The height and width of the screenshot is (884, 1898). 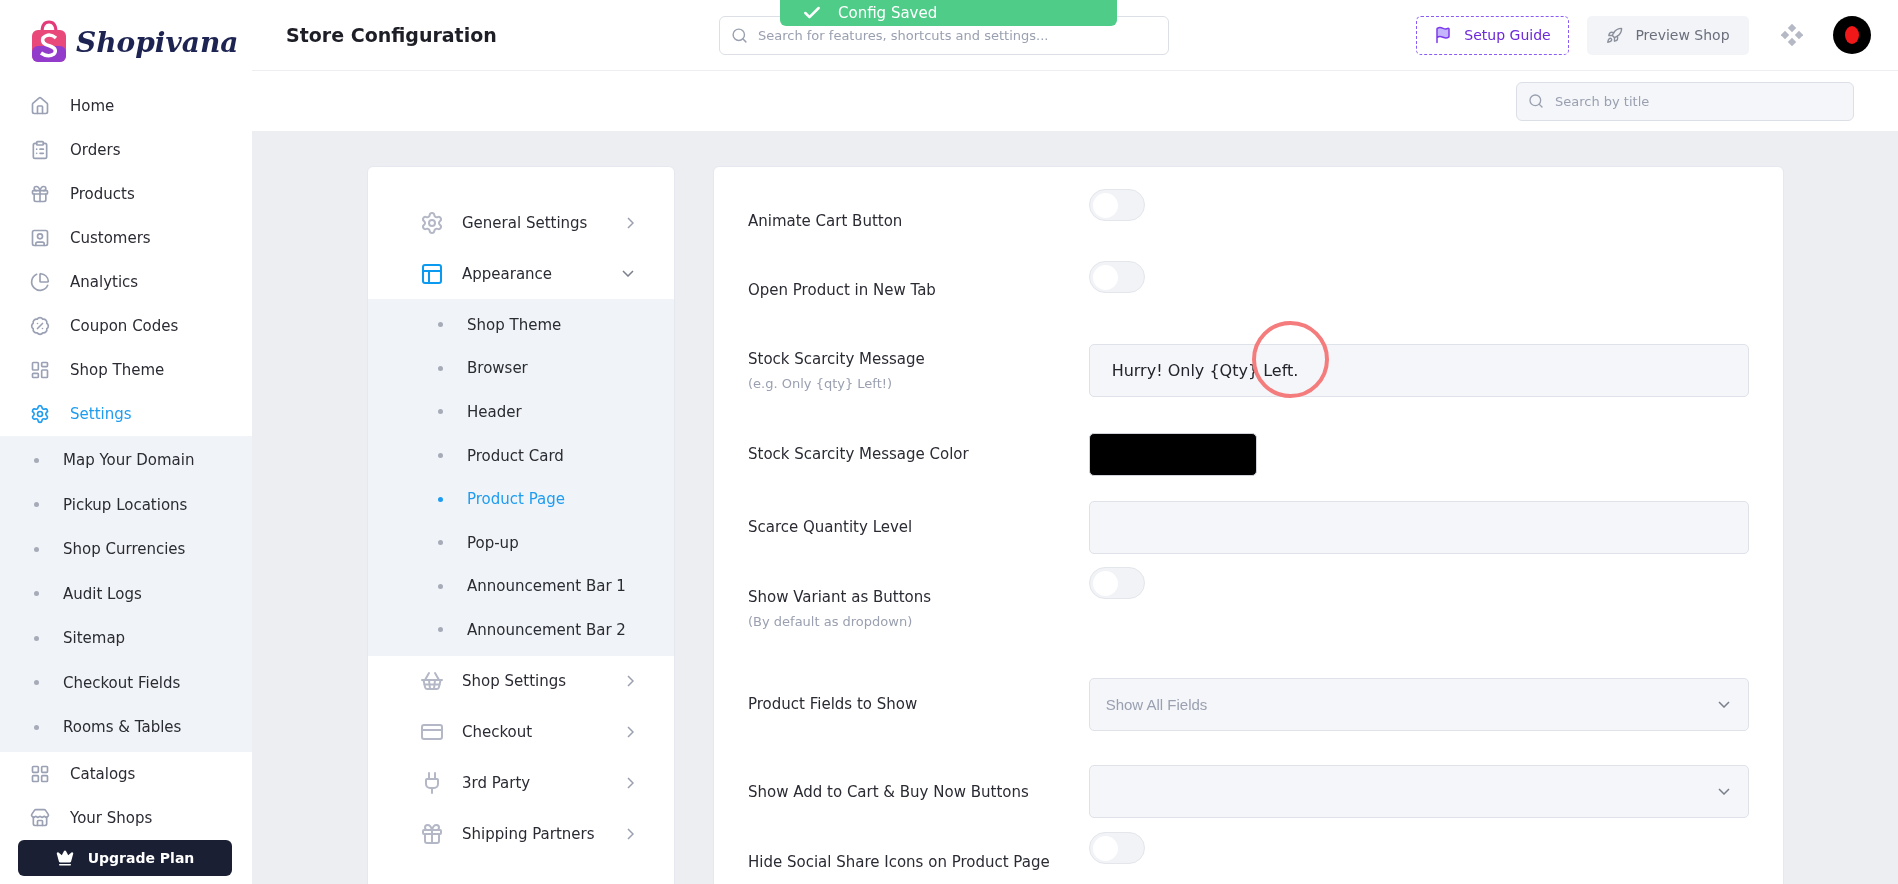 What do you see at coordinates (842, 290) in the screenshot?
I see `field-label: Open Product in New Tab` at bounding box center [842, 290].